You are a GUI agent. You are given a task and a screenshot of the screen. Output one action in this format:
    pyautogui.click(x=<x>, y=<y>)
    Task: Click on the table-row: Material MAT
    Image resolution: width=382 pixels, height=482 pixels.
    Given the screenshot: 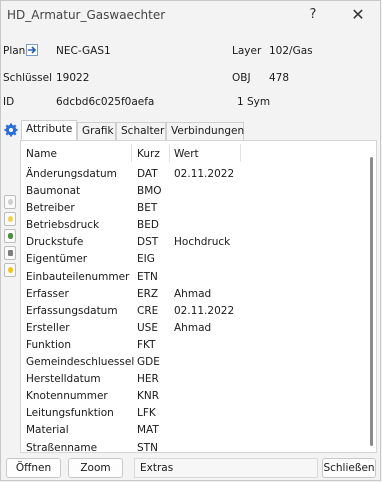 What is the action you would take?
    pyautogui.click(x=198, y=431)
    